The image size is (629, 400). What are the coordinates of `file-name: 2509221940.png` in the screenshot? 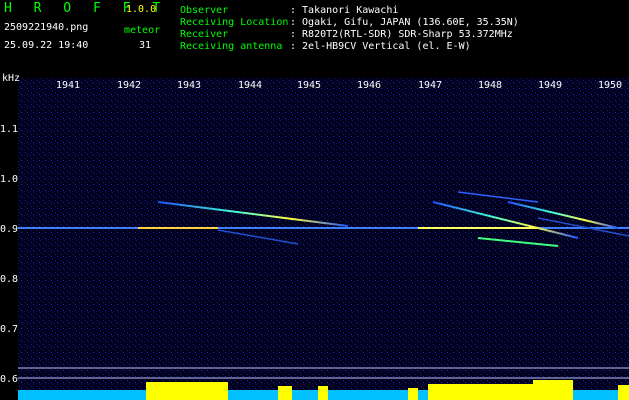 It's located at (46, 27).